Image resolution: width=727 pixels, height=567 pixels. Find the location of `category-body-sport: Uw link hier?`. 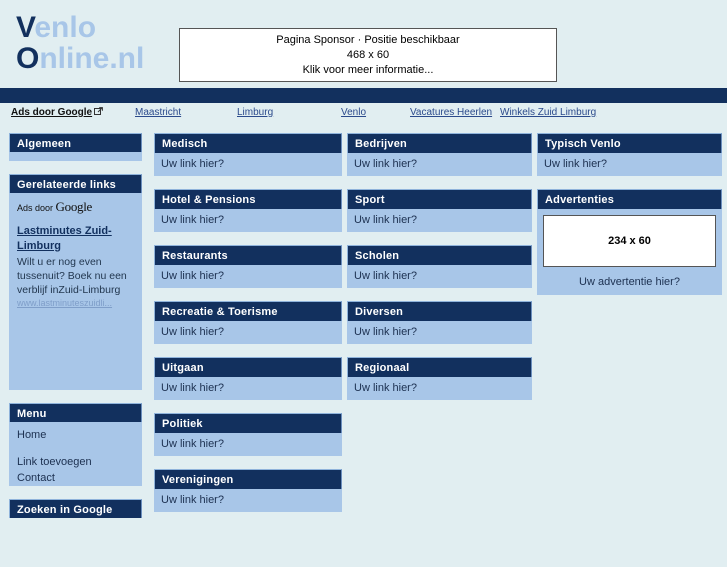

category-body-sport: Uw link hier? is located at coordinates (439, 220).